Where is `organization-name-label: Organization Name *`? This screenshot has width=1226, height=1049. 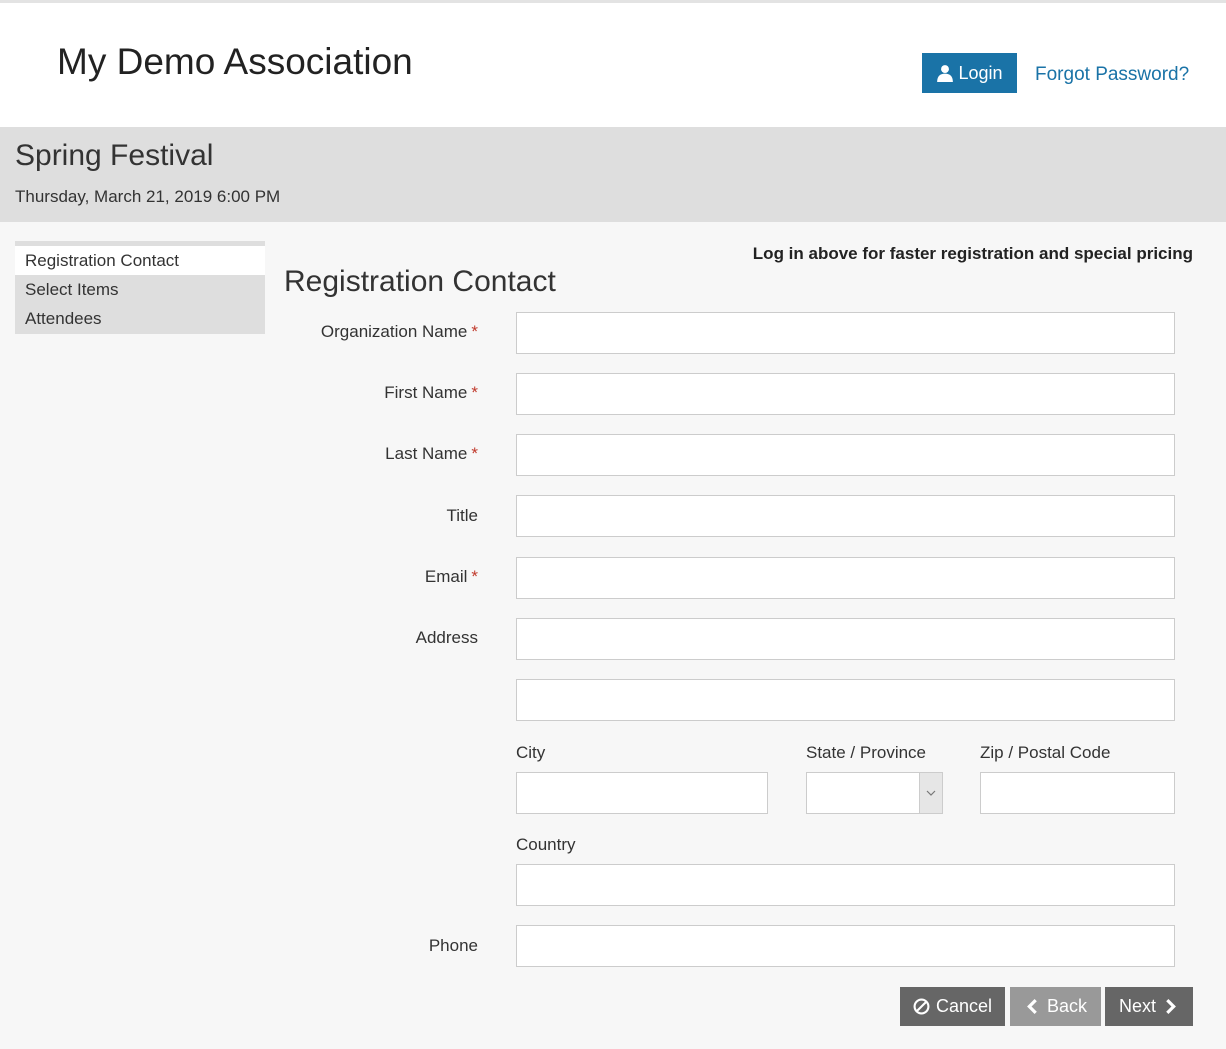 organization-name-label: Organization Name * is located at coordinates (399, 331).